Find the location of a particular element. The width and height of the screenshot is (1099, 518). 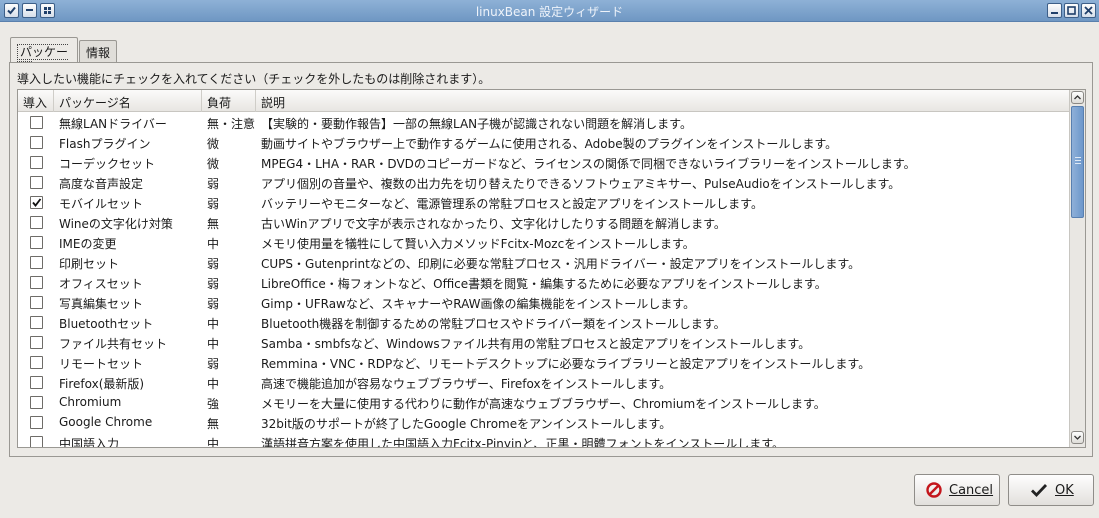

column-header-package: パッケージ名 is located at coordinates (128, 101).